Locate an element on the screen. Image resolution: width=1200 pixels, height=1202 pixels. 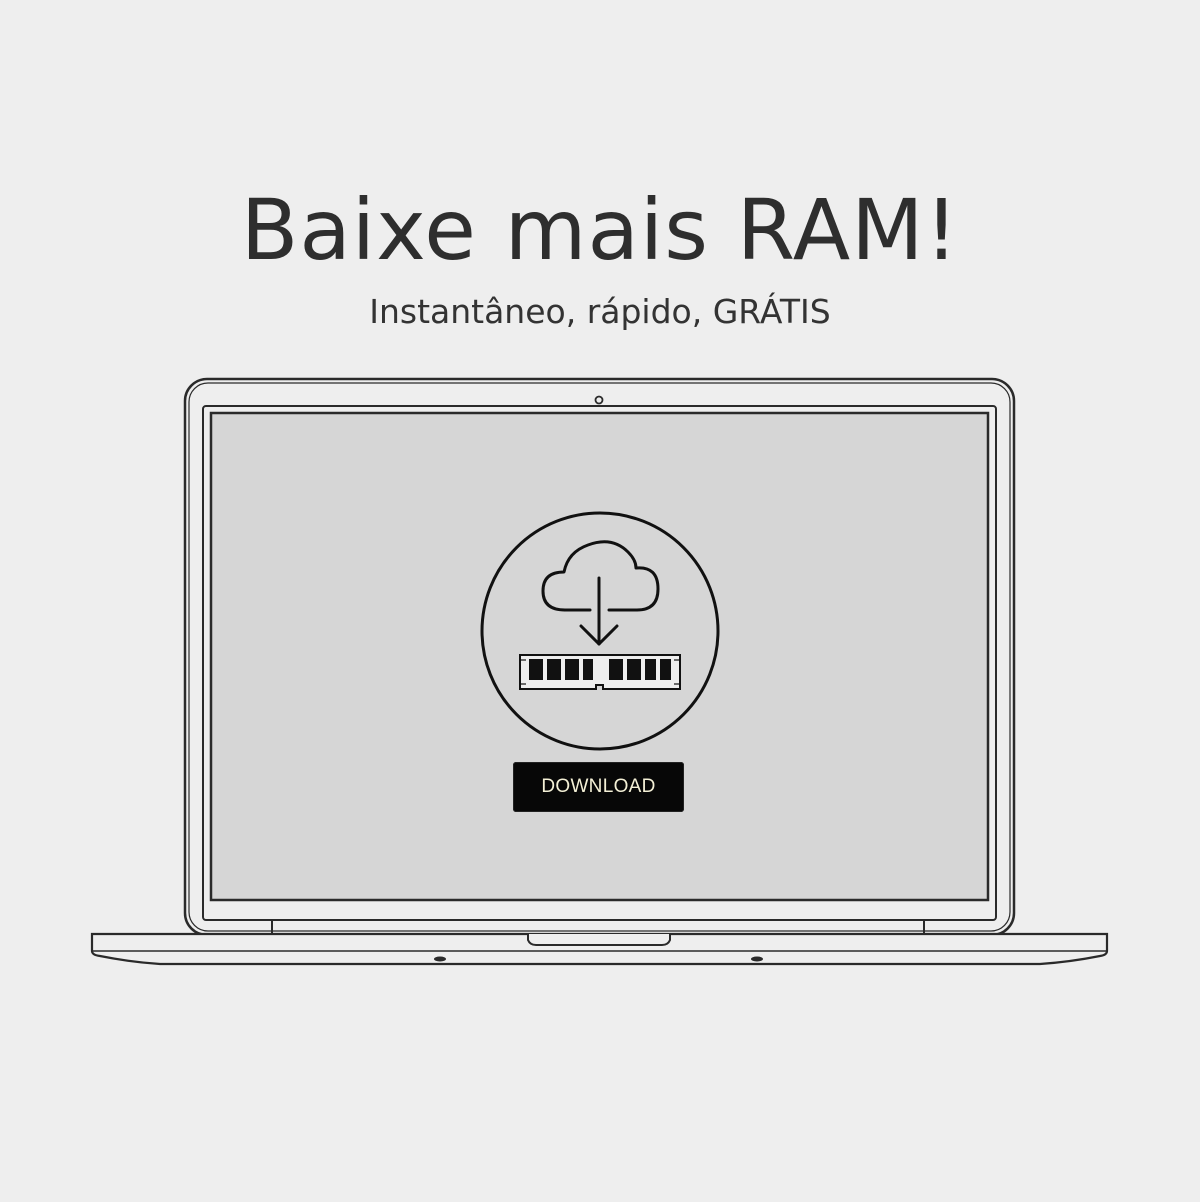
trackpad-notch is located at coordinates (599, 940).